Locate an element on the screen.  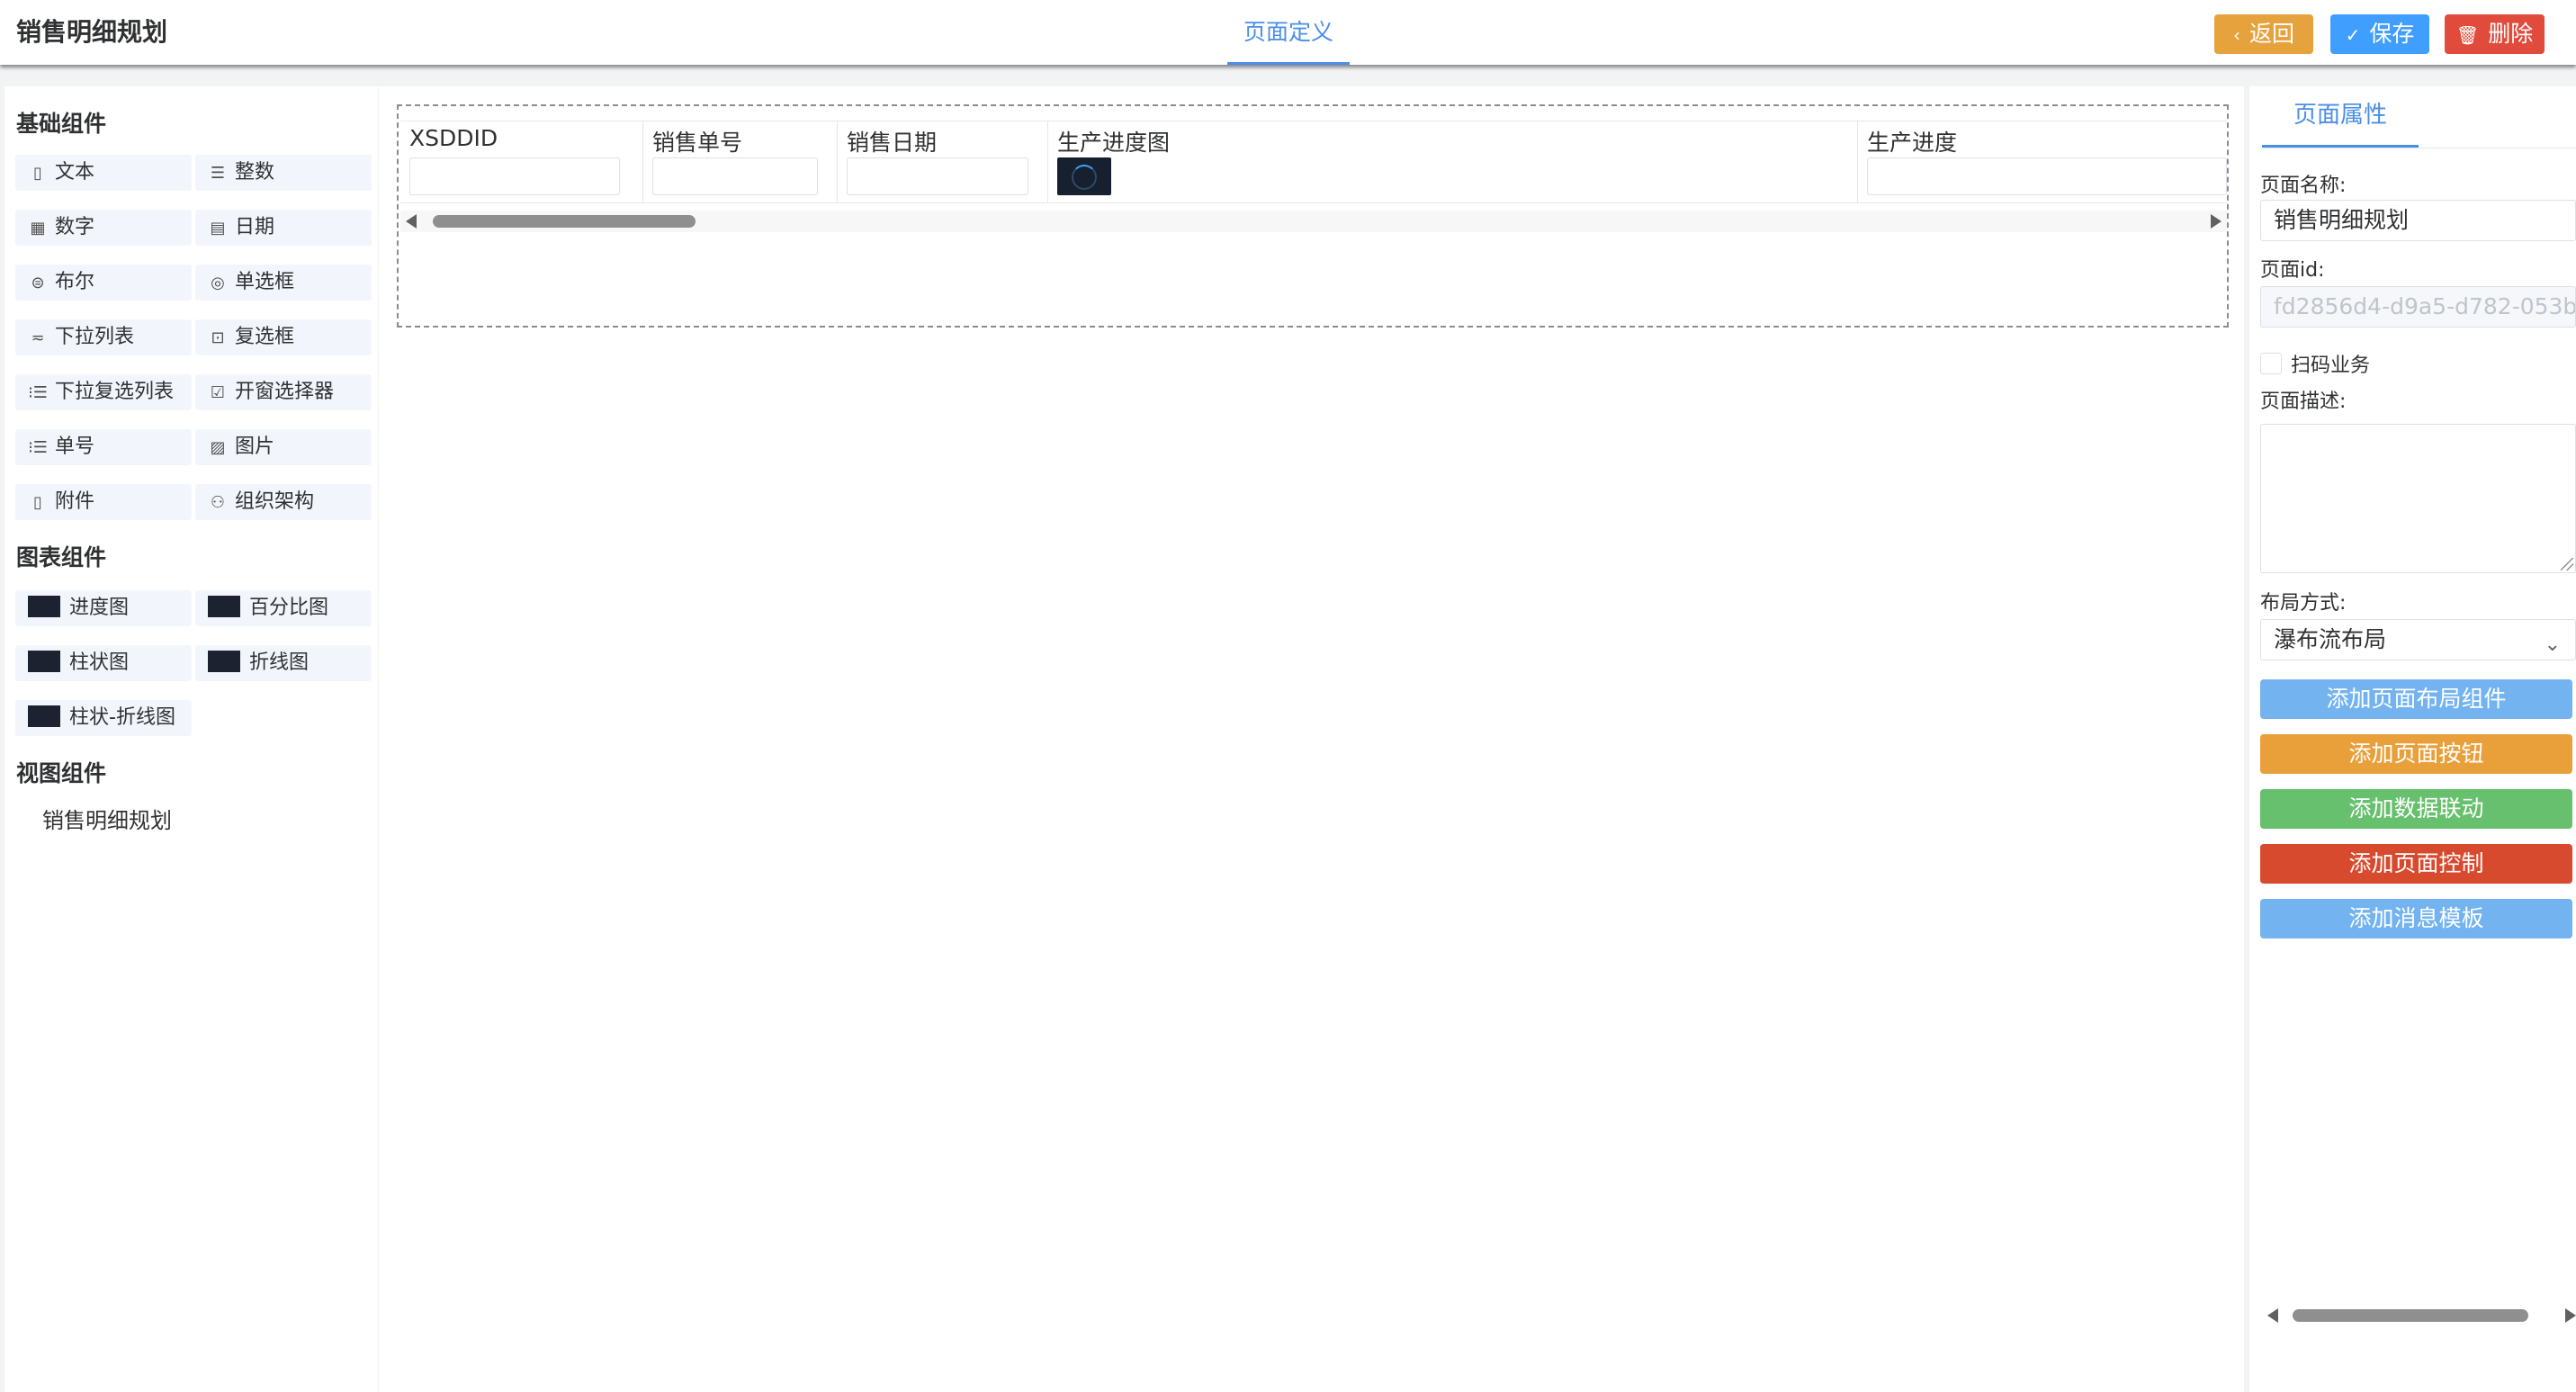
component-bar-line-chart: 柱状-折线图 is located at coordinates (104, 718).